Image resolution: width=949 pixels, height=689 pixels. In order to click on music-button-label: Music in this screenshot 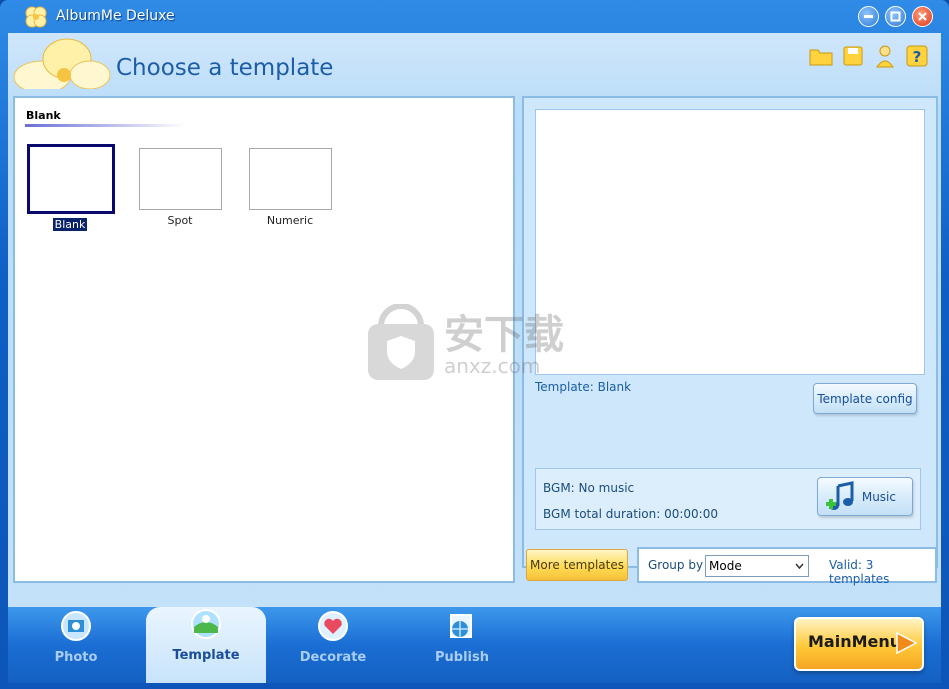, I will do `click(878, 496)`.